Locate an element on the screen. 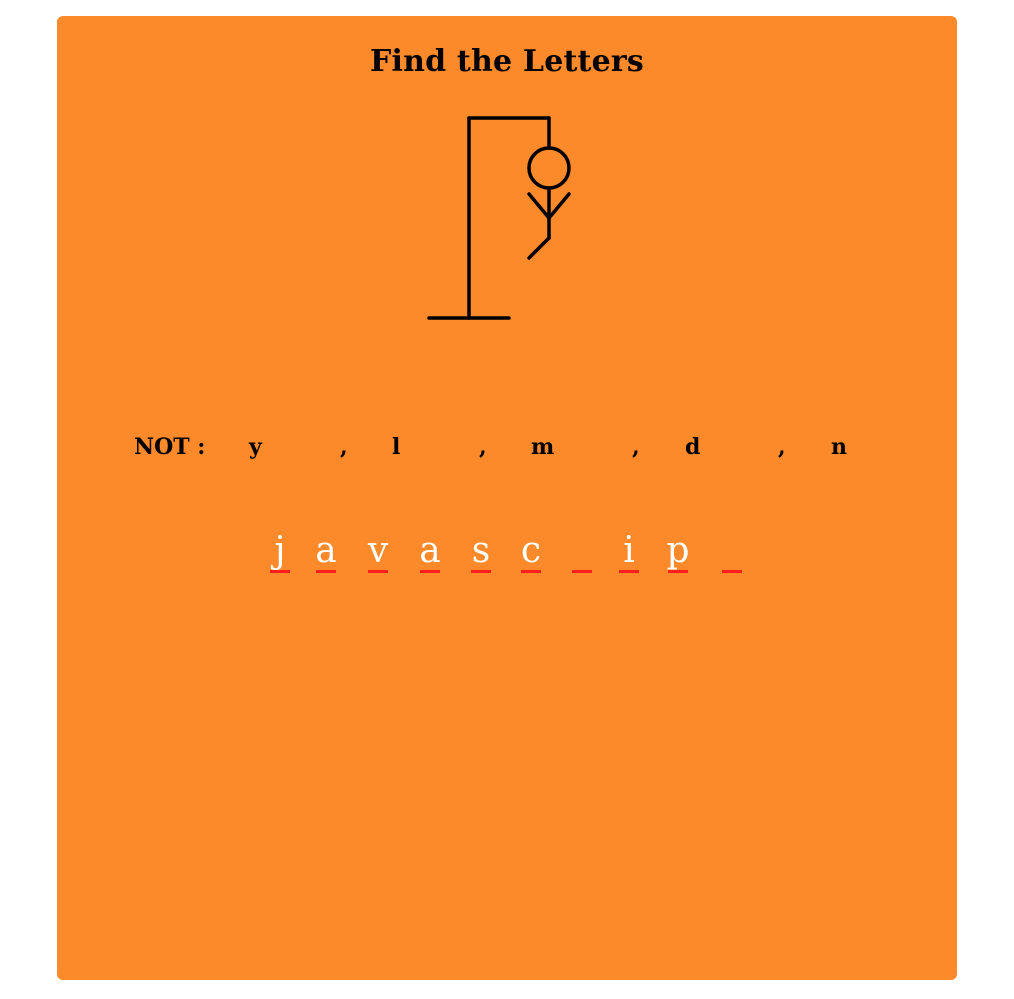  letter-slot: c is located at coordinates (531, 551).